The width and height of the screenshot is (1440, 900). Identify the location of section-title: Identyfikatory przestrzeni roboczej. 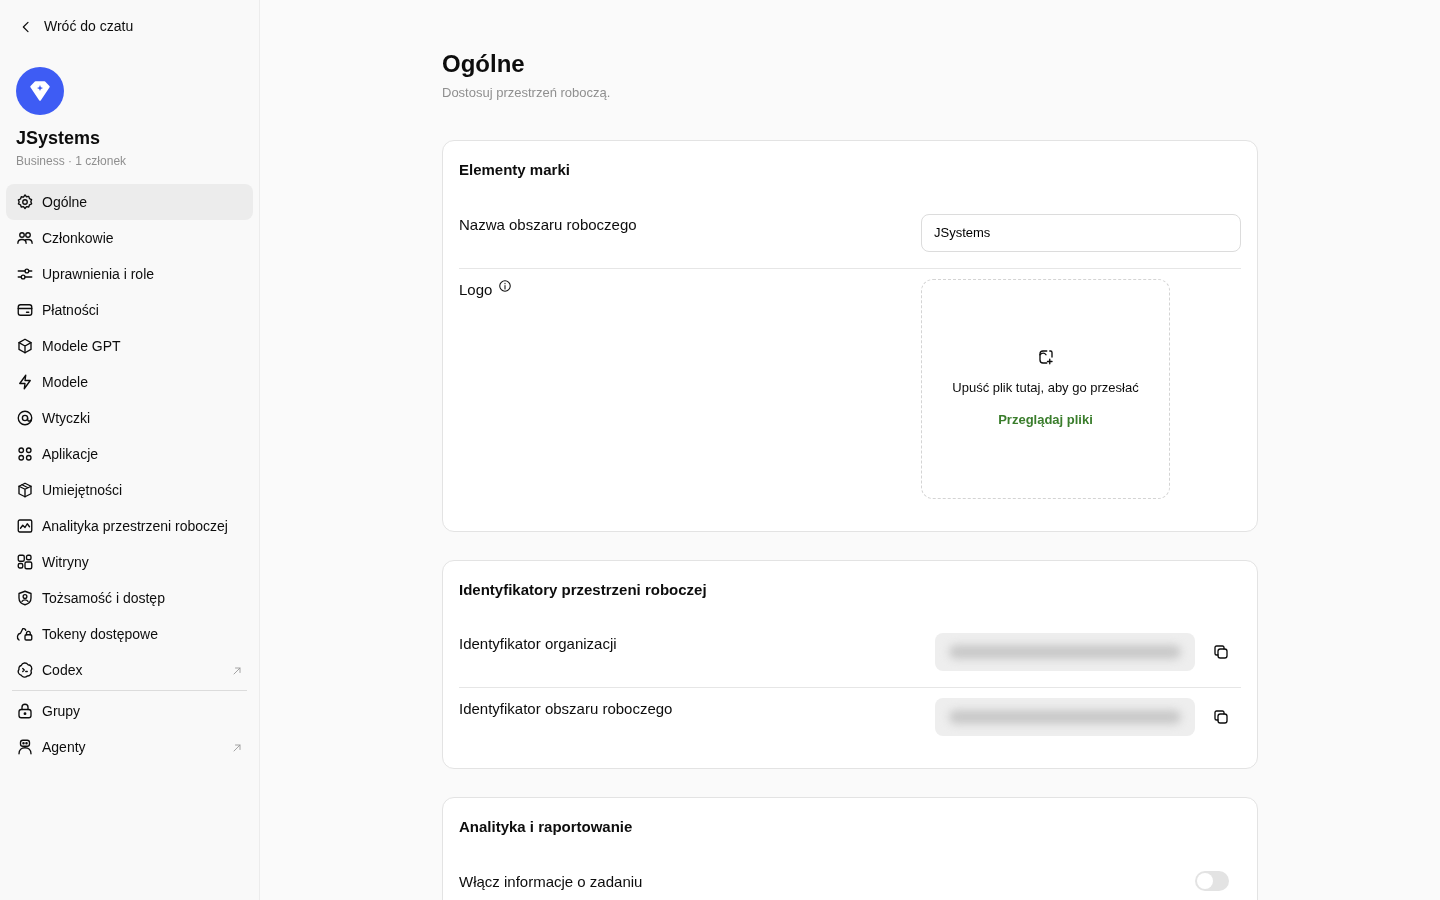
(583, 589).